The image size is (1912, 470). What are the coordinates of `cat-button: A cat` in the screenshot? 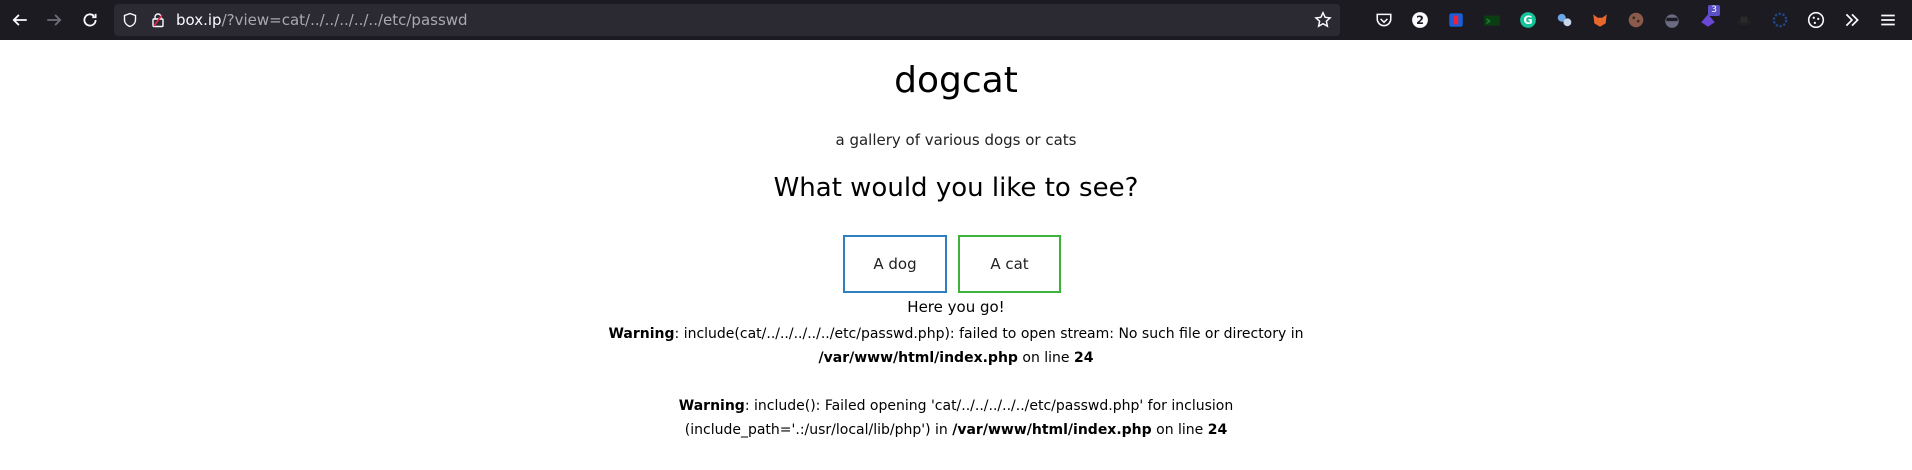 It's located at (1009, 264).